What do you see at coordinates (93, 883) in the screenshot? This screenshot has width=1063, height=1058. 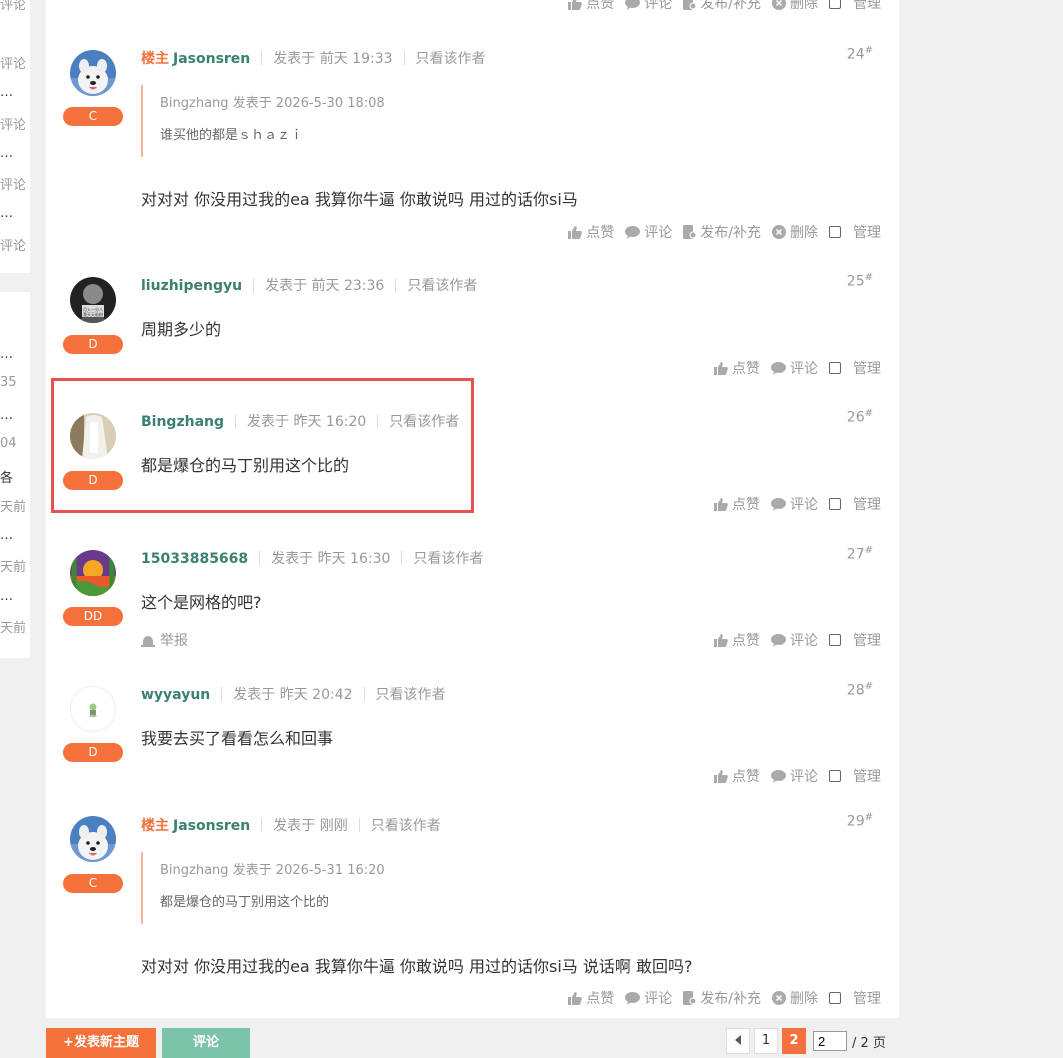 I see `user-level-badge: C` at bounding box center [93, 883].